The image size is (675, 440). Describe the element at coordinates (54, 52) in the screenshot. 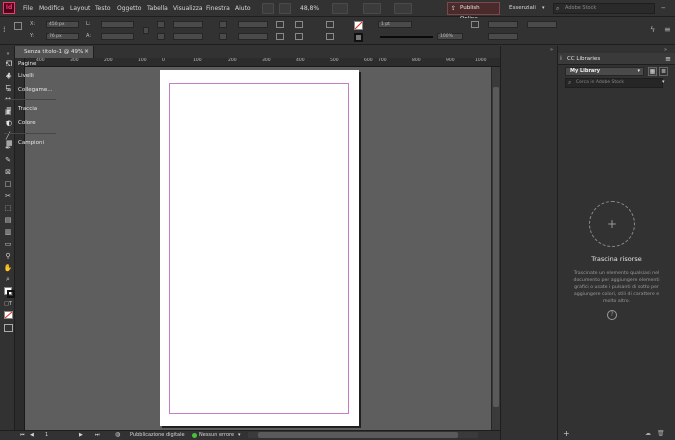

I see `document-tab: Senza titolo-1 @ 49% ×` at that location.